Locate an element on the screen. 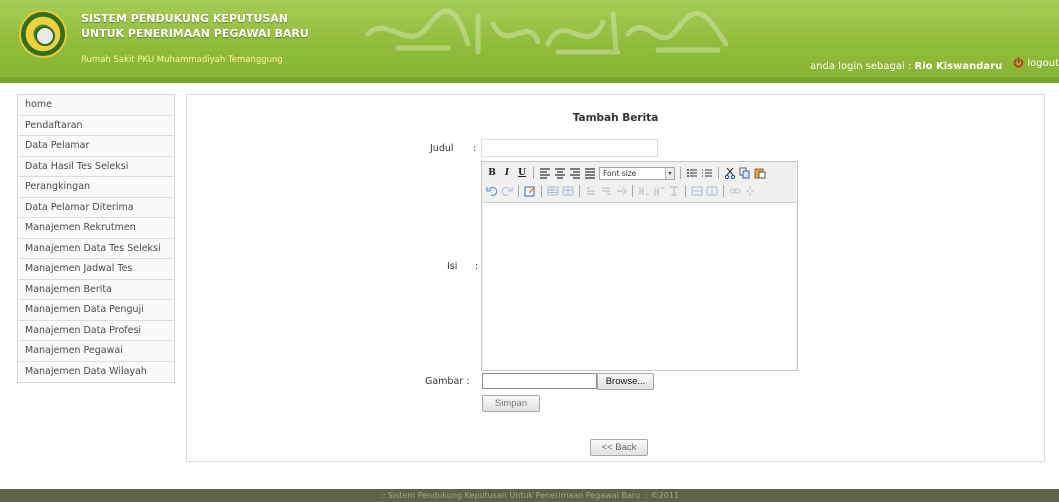 This screenshot has height=502, width=1059. back-button: << Back is located at coordinates (619, 447).